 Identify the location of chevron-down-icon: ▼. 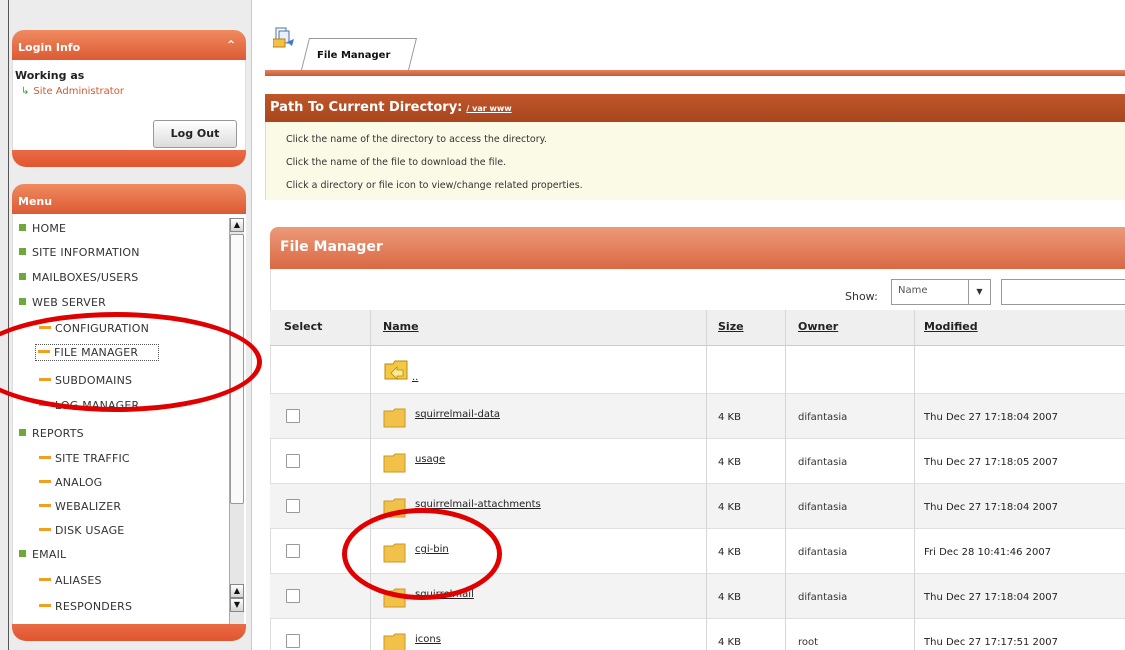
(979, 292).